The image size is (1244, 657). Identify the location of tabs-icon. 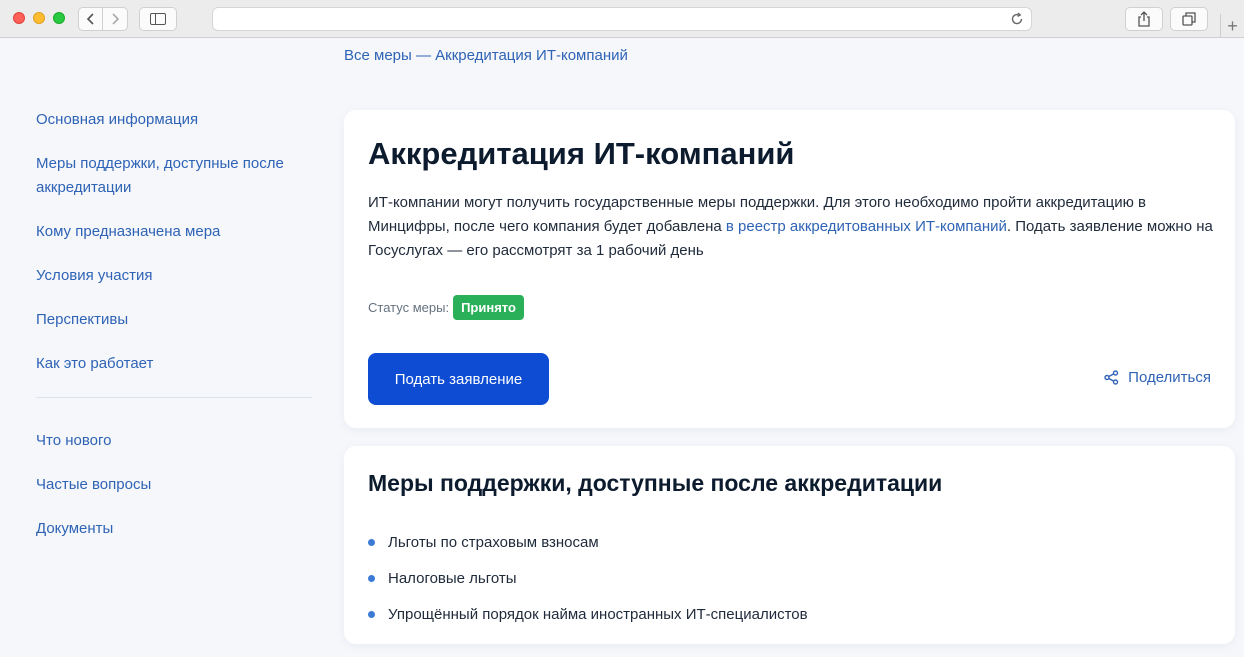
(1189, 19).